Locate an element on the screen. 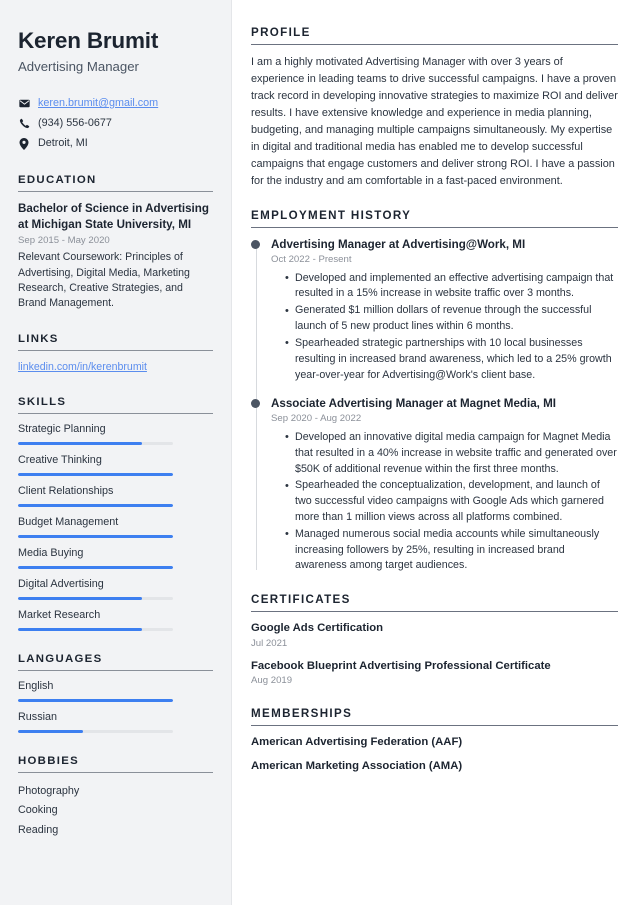 Image resolution: width=640 pixels, height=905 pixels. membership-item: American Advertising Federation (AAF) is located at coordinates (357, 741).